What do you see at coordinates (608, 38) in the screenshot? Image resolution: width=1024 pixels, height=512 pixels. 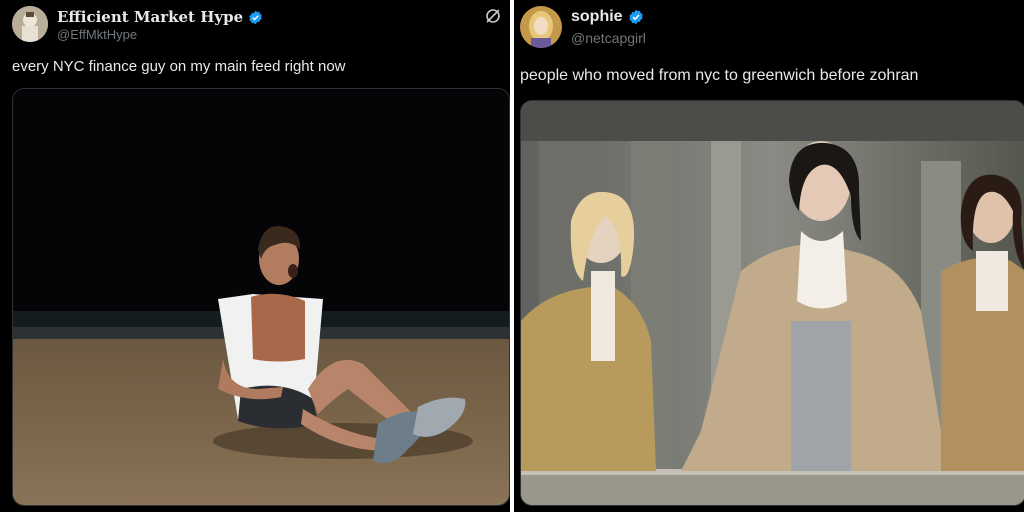 I see `handle: @netcapgirl` at bounding box center [608, 38].